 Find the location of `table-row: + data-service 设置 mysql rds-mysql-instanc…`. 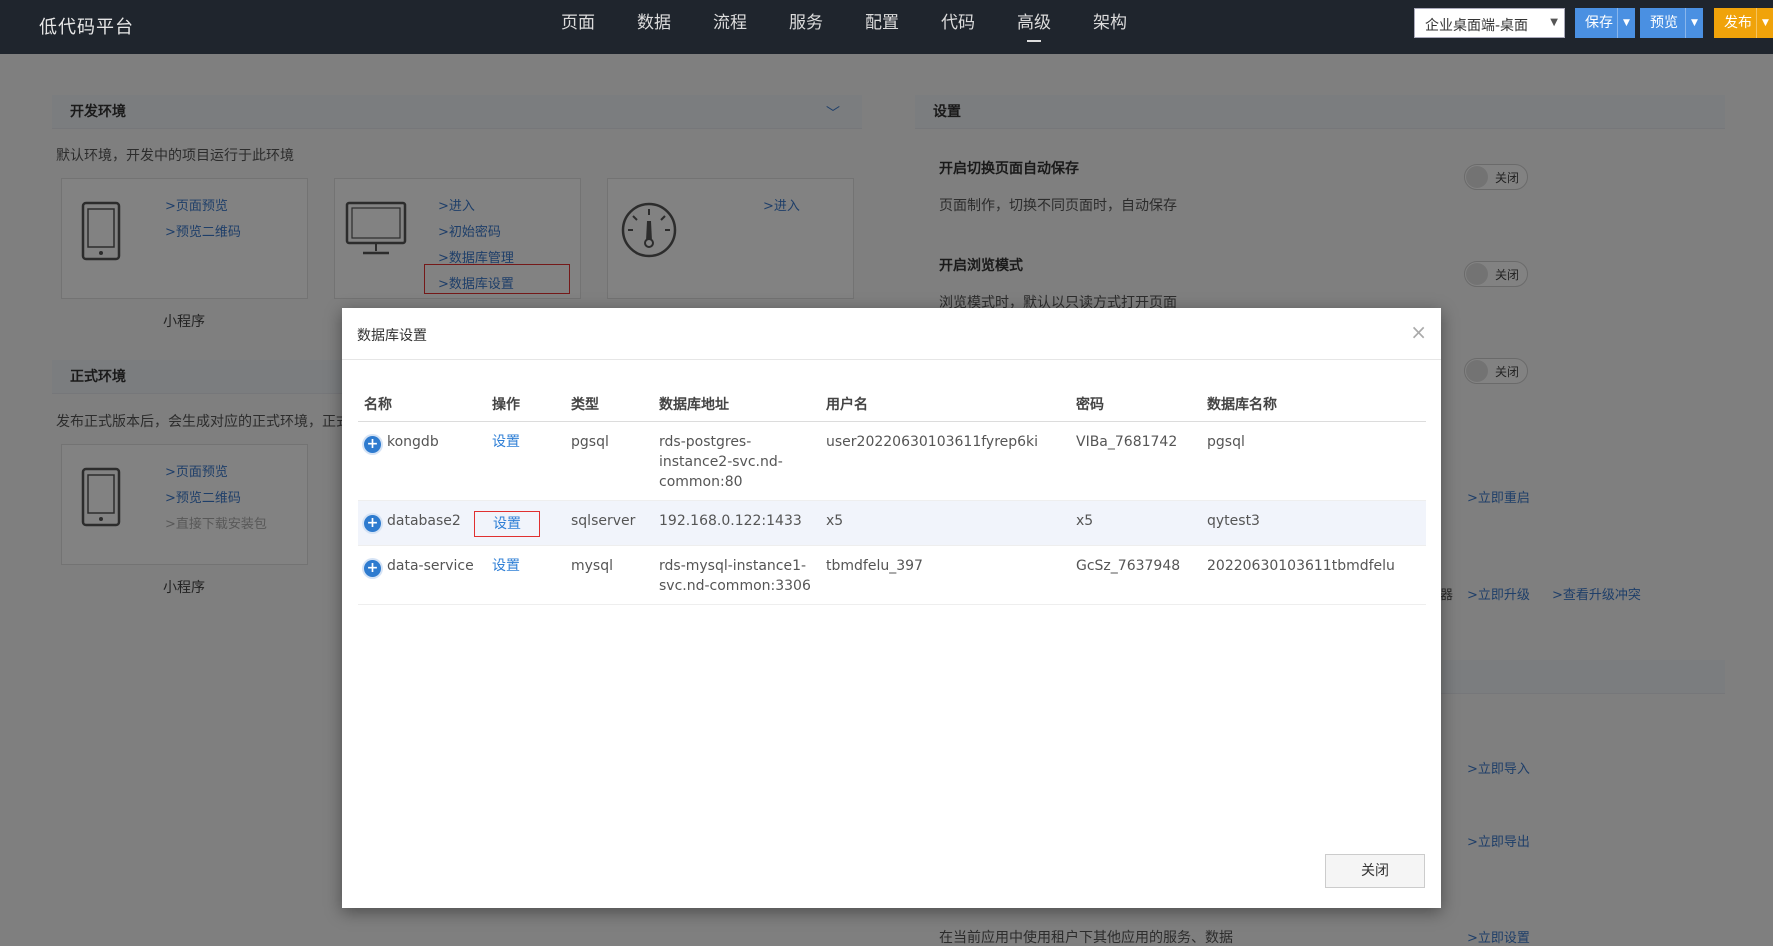

table-row: + data-service 设置 mysql rds-mysql-instanc… is located at coordinates (892, 575).